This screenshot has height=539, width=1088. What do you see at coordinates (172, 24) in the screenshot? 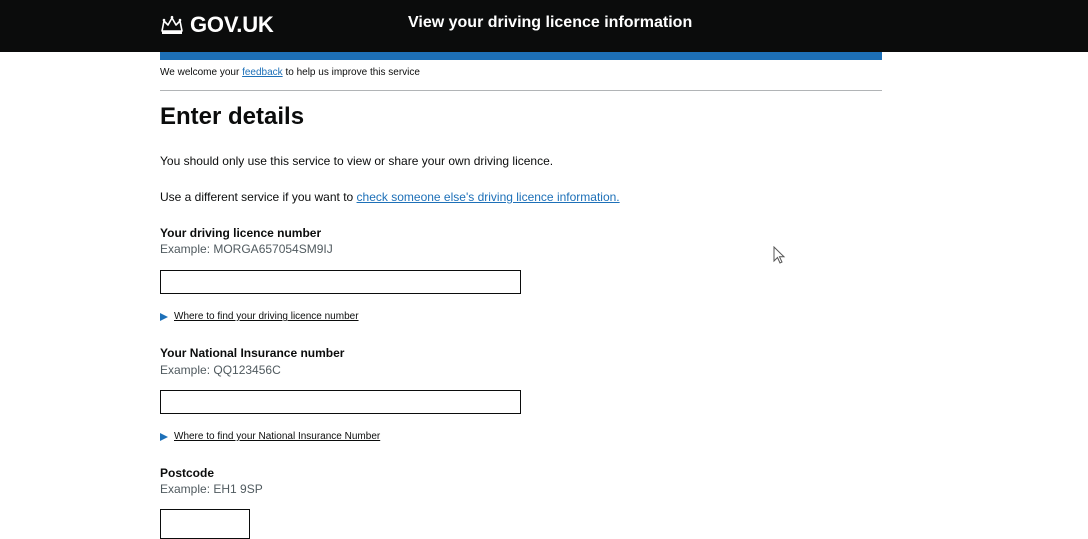
I see `crown-icon` at bounding box center [172, 24].